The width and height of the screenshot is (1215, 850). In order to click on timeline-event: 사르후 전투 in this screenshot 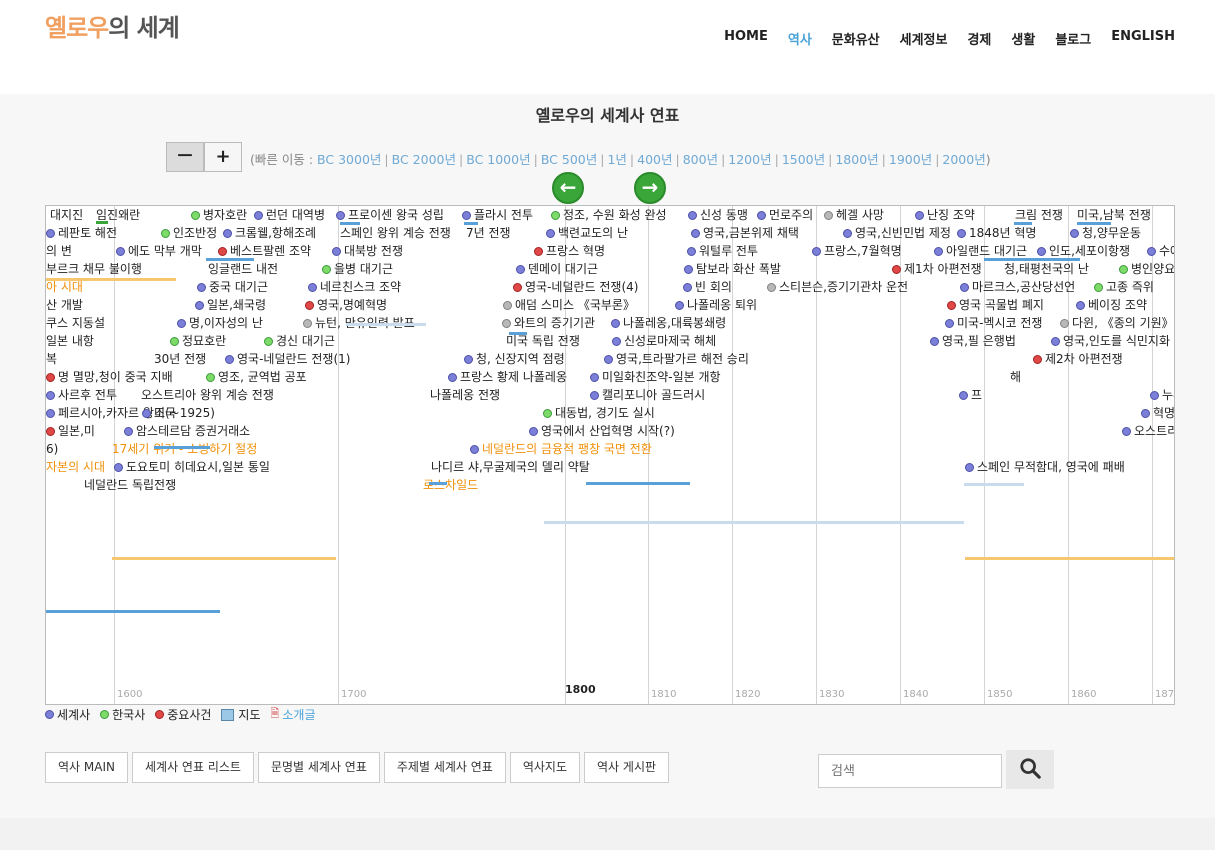, I will do `click(81, 395)`.